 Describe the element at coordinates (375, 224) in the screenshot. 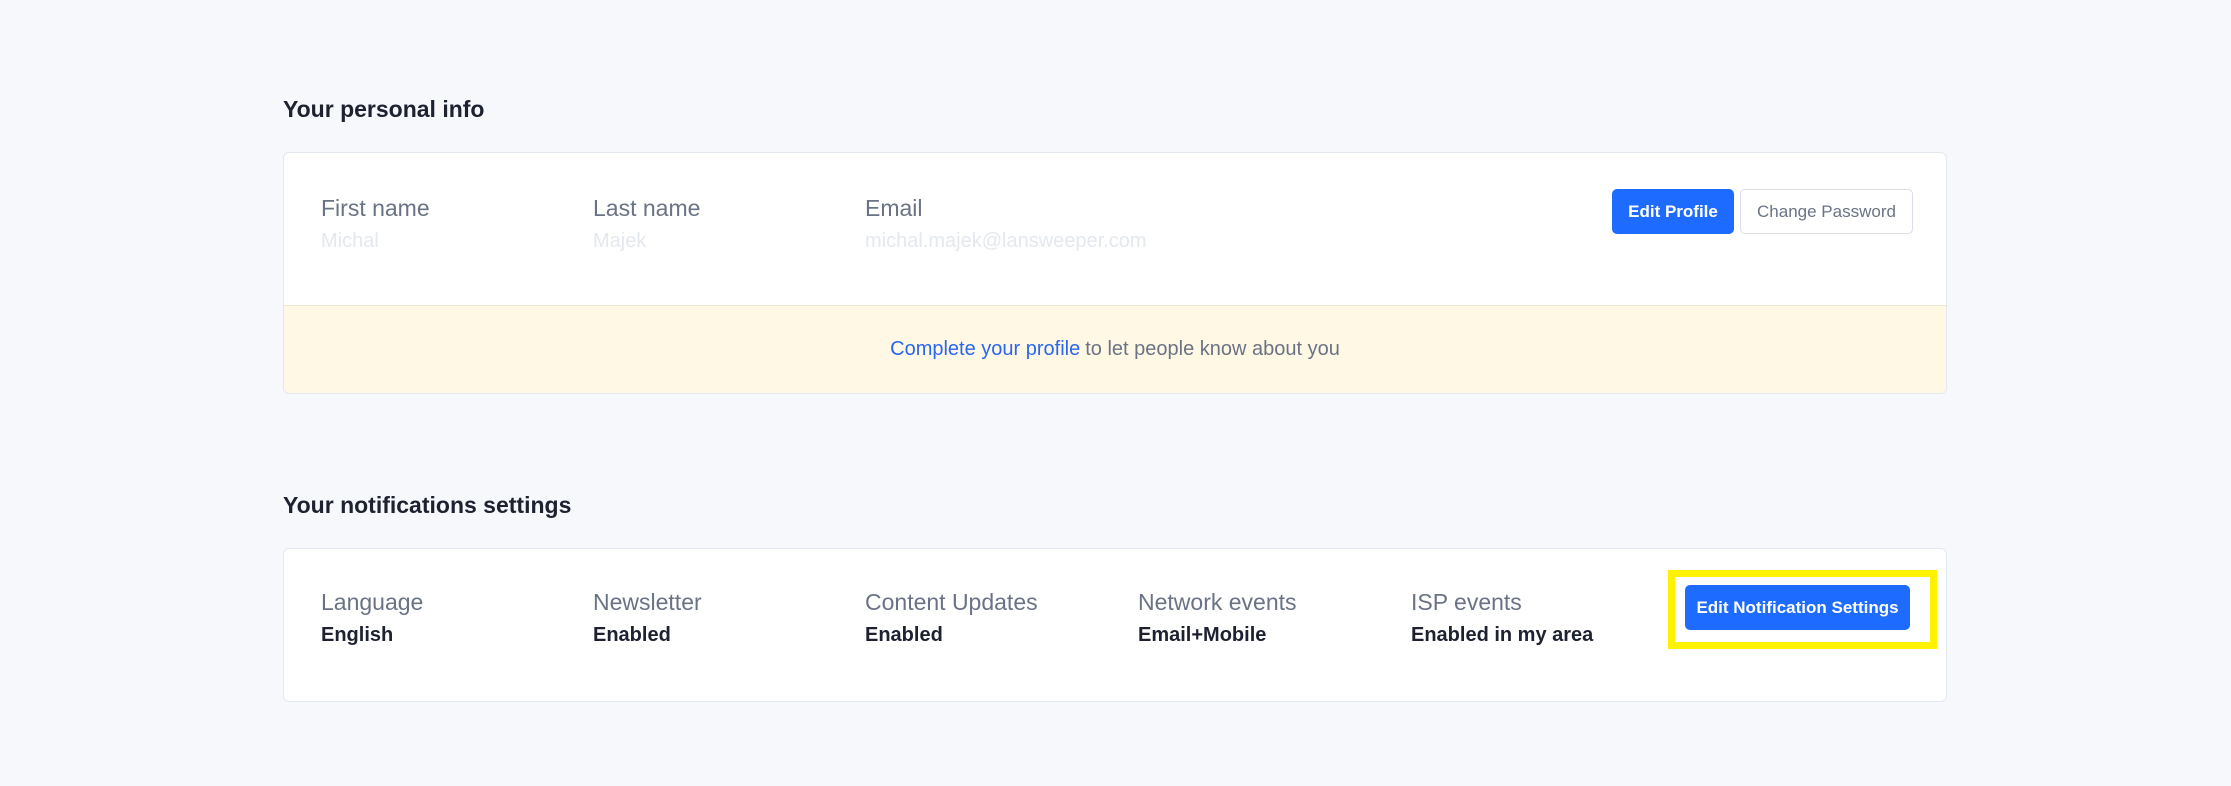

I see `first-name-field: First name Michal` at that location.